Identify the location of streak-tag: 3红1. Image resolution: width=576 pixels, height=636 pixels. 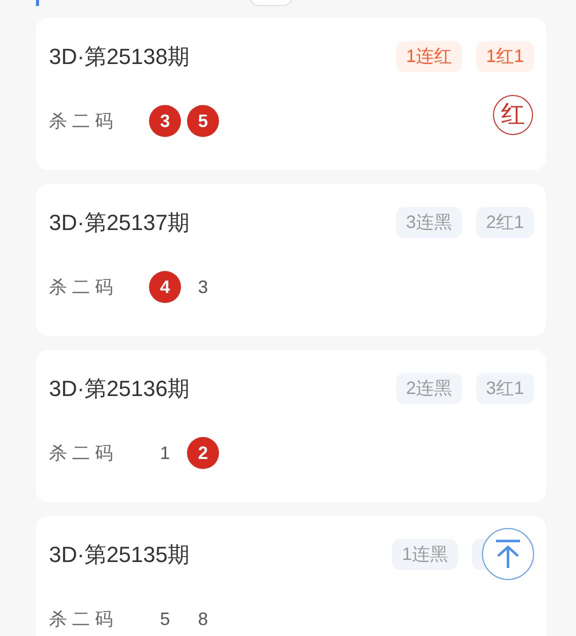
(505, 388).